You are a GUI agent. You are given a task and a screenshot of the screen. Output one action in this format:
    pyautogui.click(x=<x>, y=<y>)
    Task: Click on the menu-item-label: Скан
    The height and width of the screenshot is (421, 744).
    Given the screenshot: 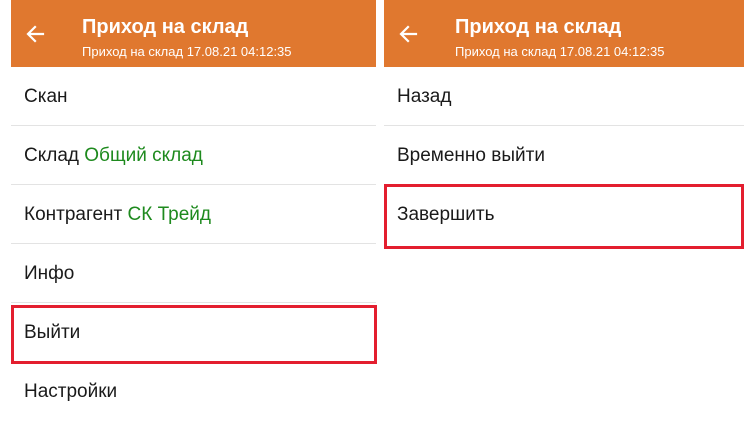 What is the action you would take?
    pyautogui.click(x=46, y=96)
    